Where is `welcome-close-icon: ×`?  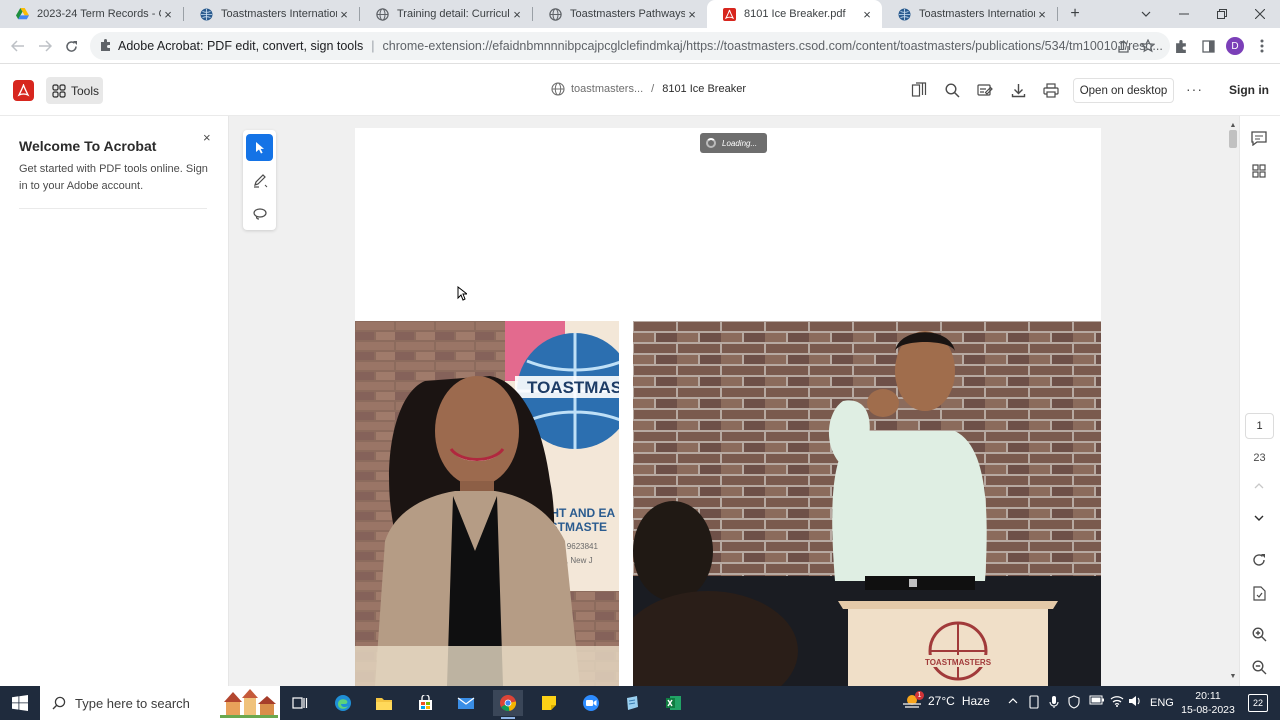
welcome-close-icon: × is located at coordinates (207, 137).